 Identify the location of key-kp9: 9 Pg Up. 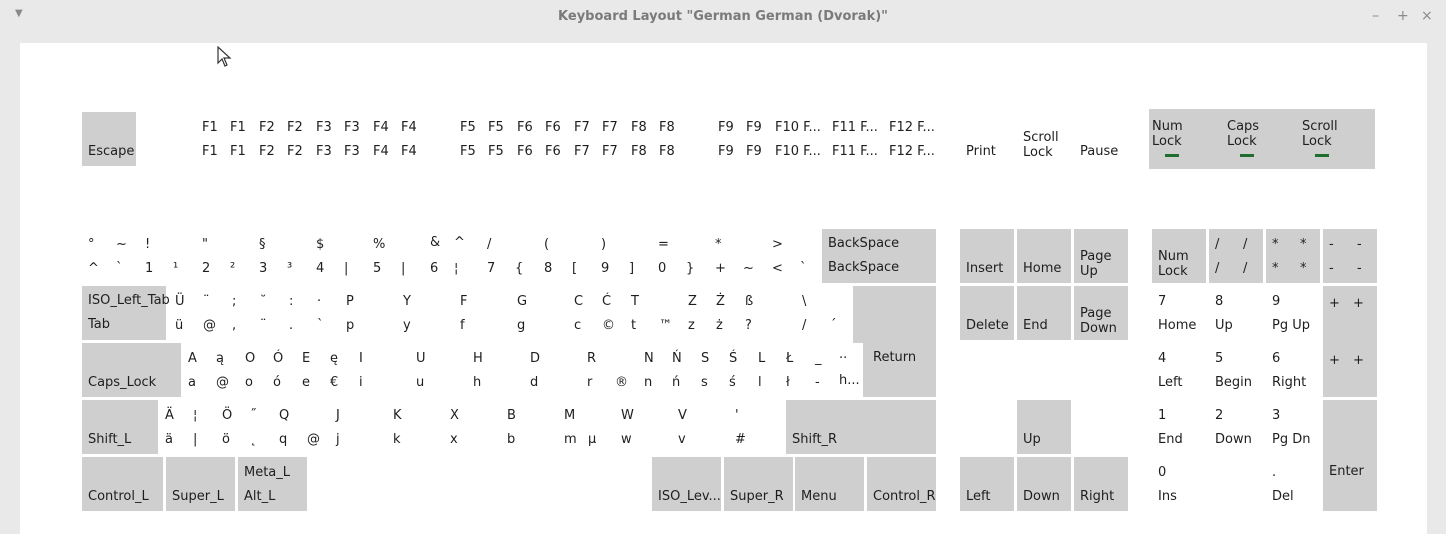
(1293, 313).